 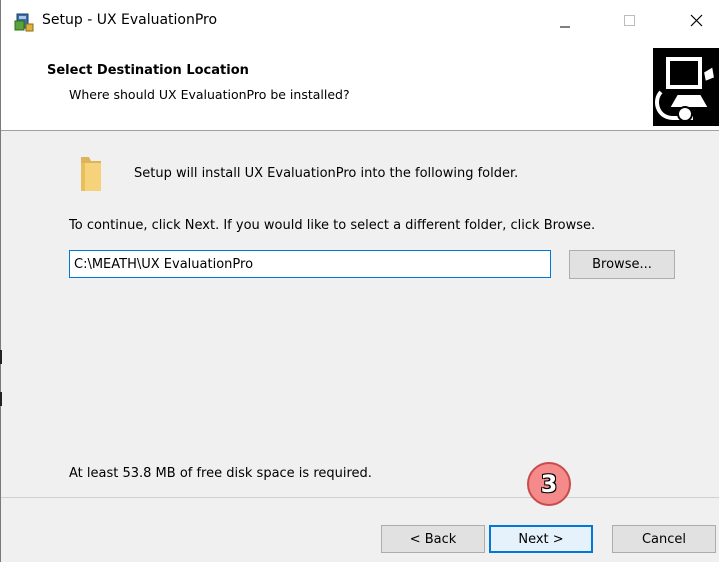 I want to click on step-number-badge: 3, so click(x=549, y=484).